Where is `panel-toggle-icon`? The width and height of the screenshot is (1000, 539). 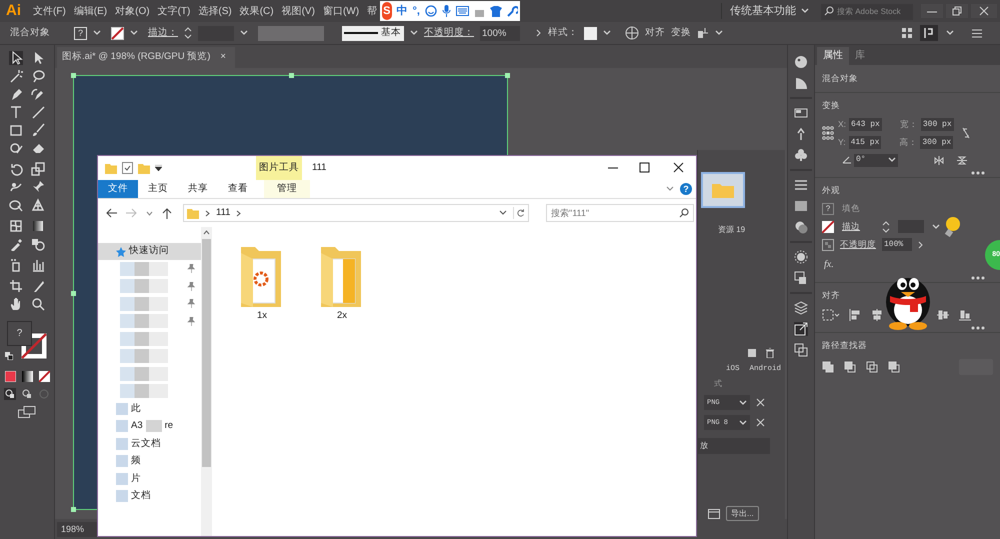 panel-toggle-icon is located at coordinates (929, 33).